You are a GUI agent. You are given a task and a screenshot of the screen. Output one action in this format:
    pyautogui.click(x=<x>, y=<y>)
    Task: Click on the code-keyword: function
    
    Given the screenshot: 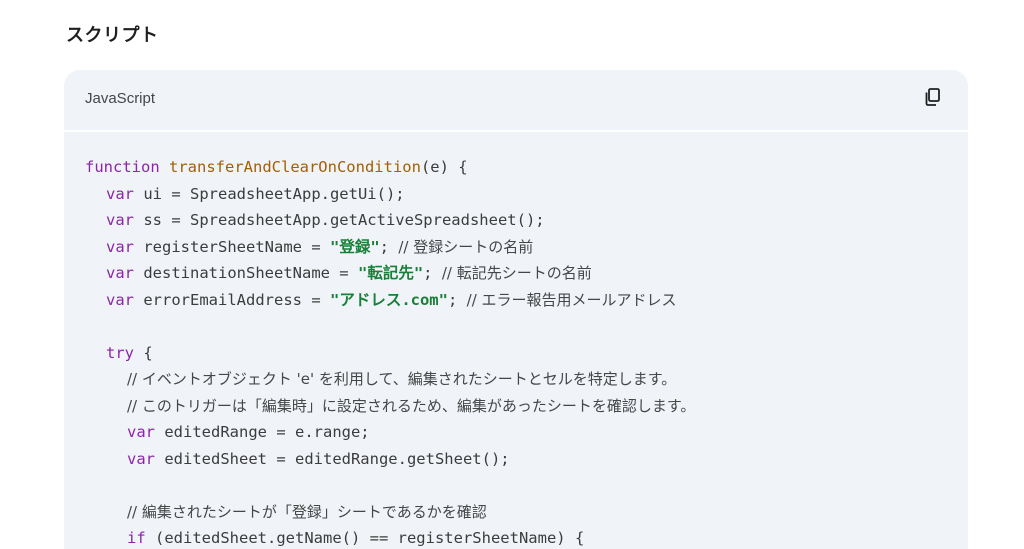 What is the action you would take?
    pyautogui.click(x=122, y=167)
    